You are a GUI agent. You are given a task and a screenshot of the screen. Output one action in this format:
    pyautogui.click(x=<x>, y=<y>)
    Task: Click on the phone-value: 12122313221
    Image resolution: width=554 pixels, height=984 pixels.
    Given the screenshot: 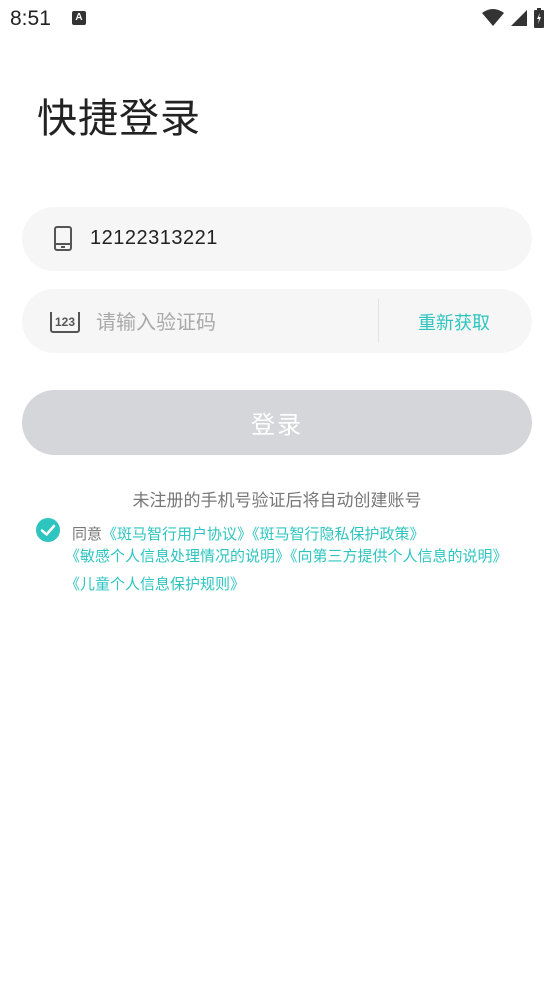 What is the action you would take?
    pyautogui.click(x=154, y=238)
    